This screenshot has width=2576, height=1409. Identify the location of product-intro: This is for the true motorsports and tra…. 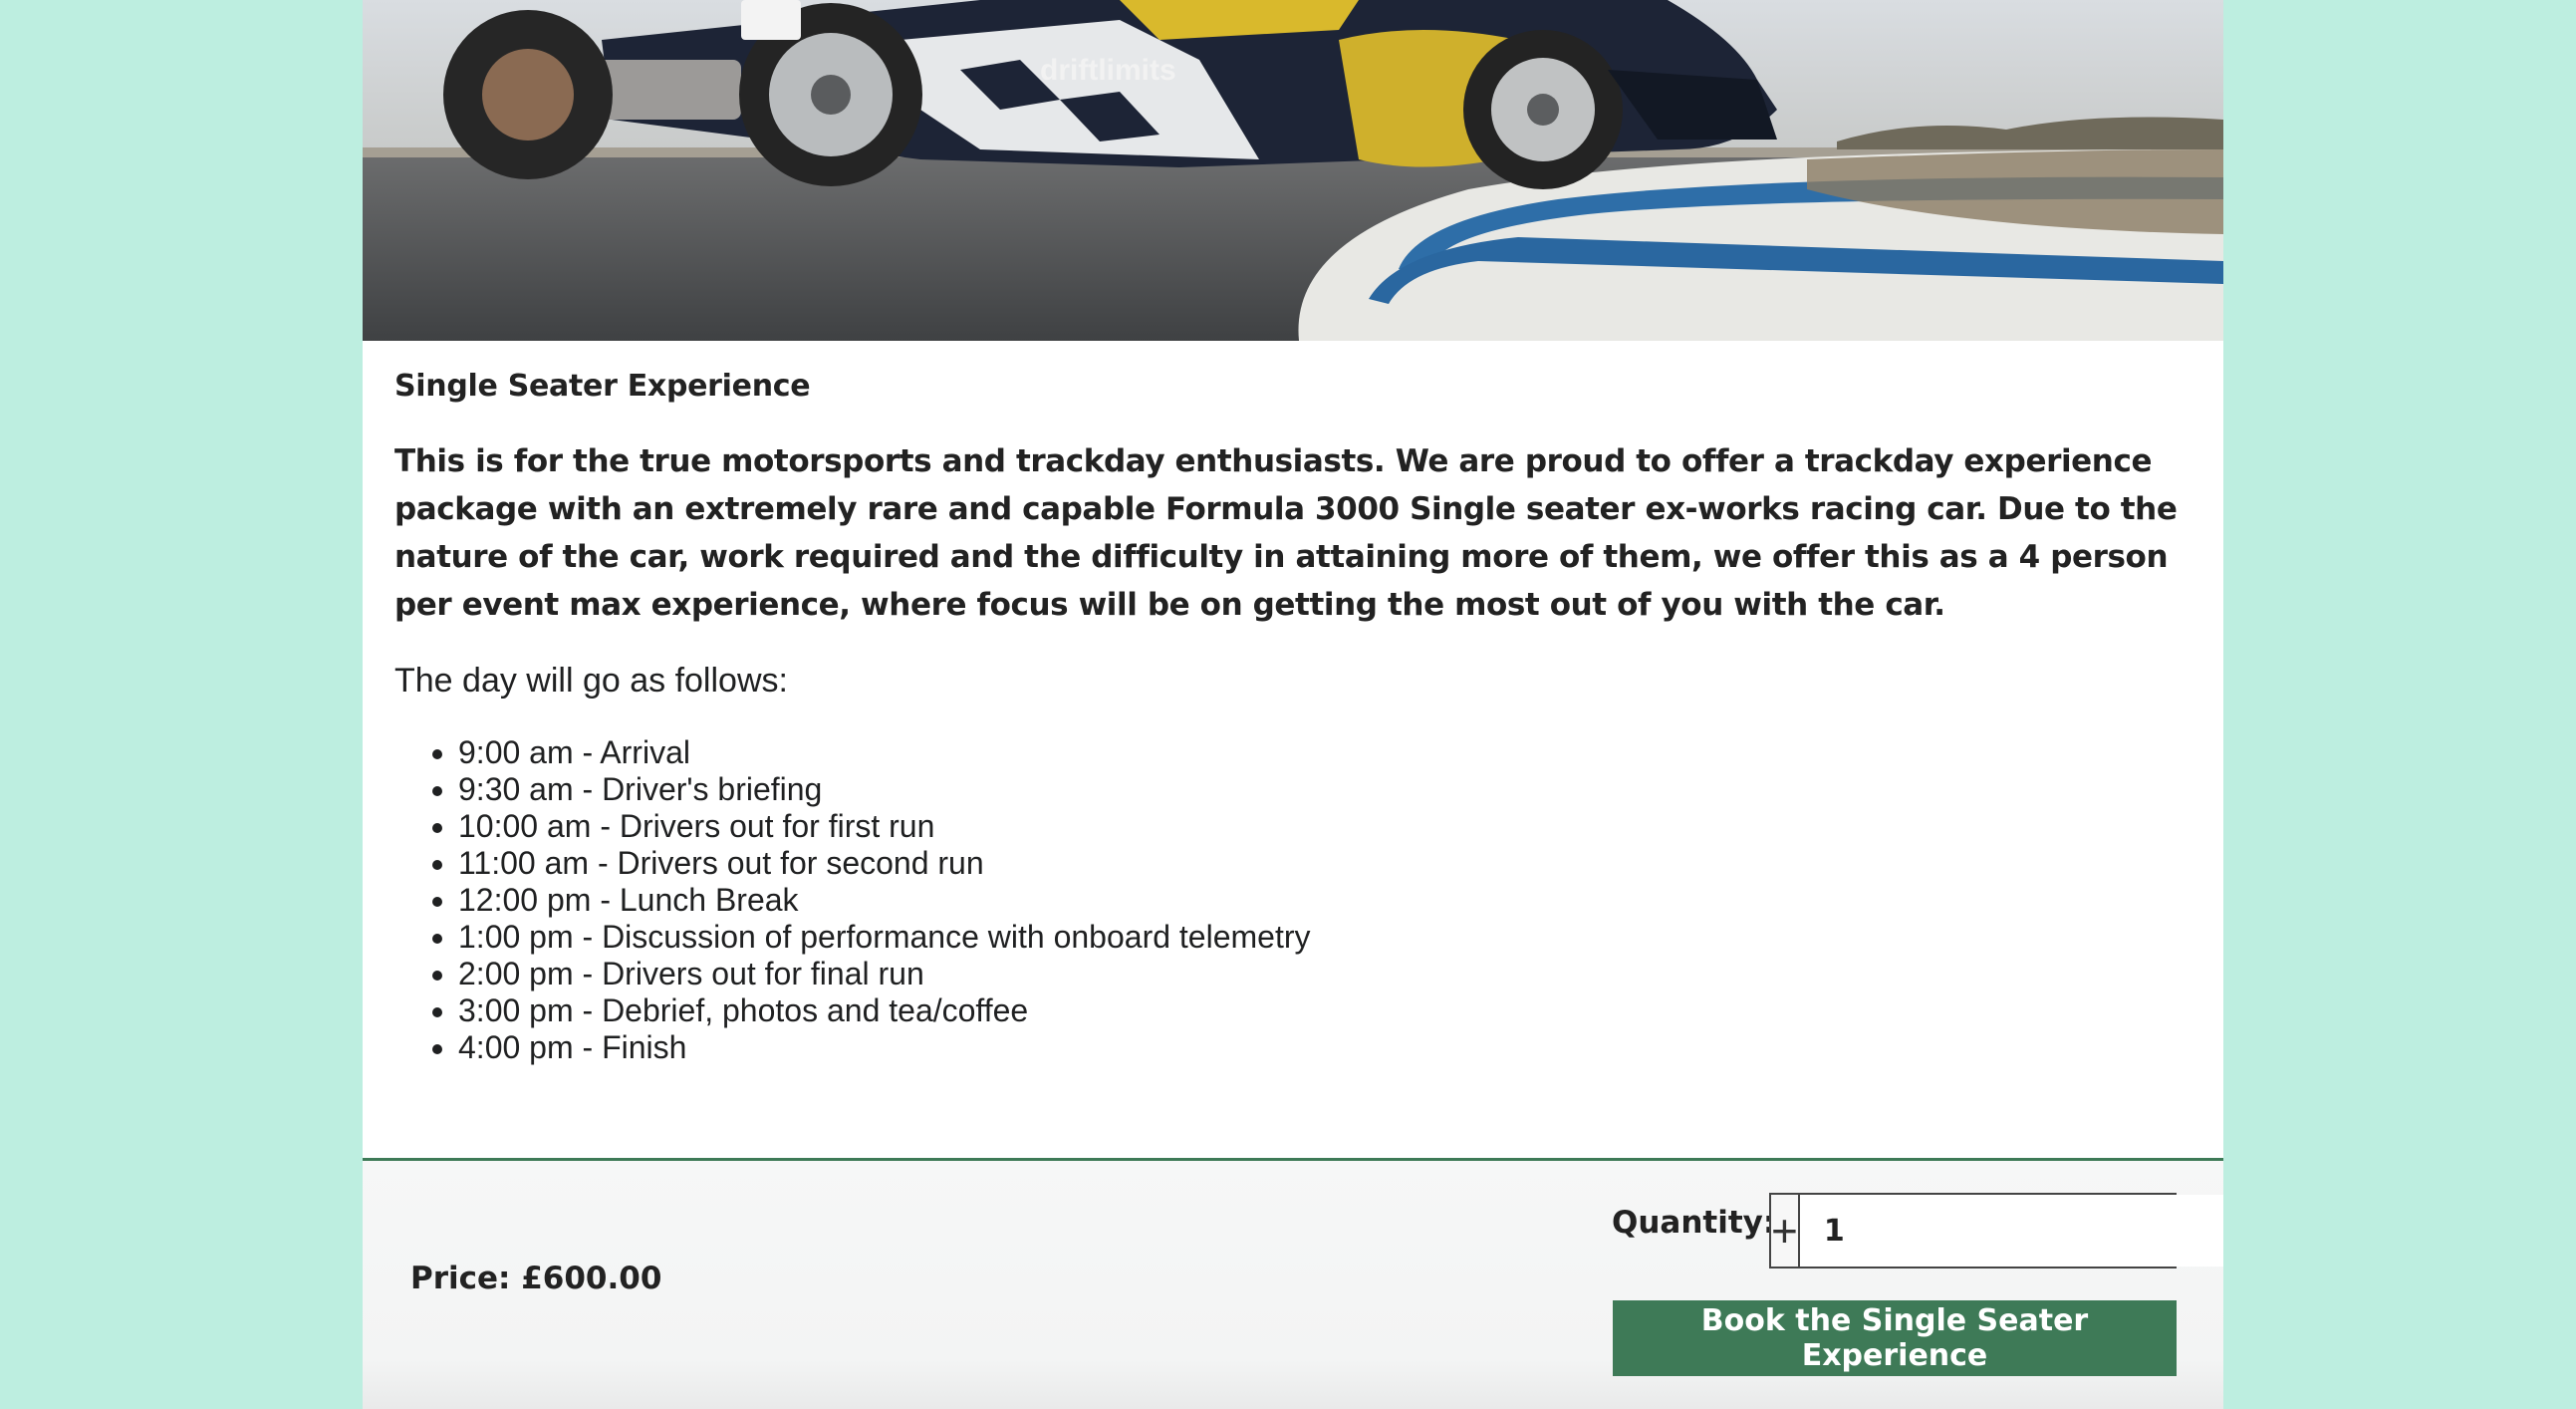
(1286, 533).